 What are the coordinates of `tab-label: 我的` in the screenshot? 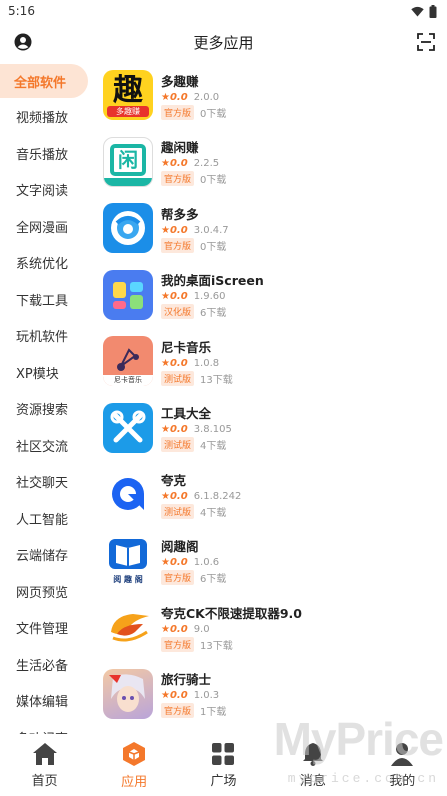 It's located at (402, 781).